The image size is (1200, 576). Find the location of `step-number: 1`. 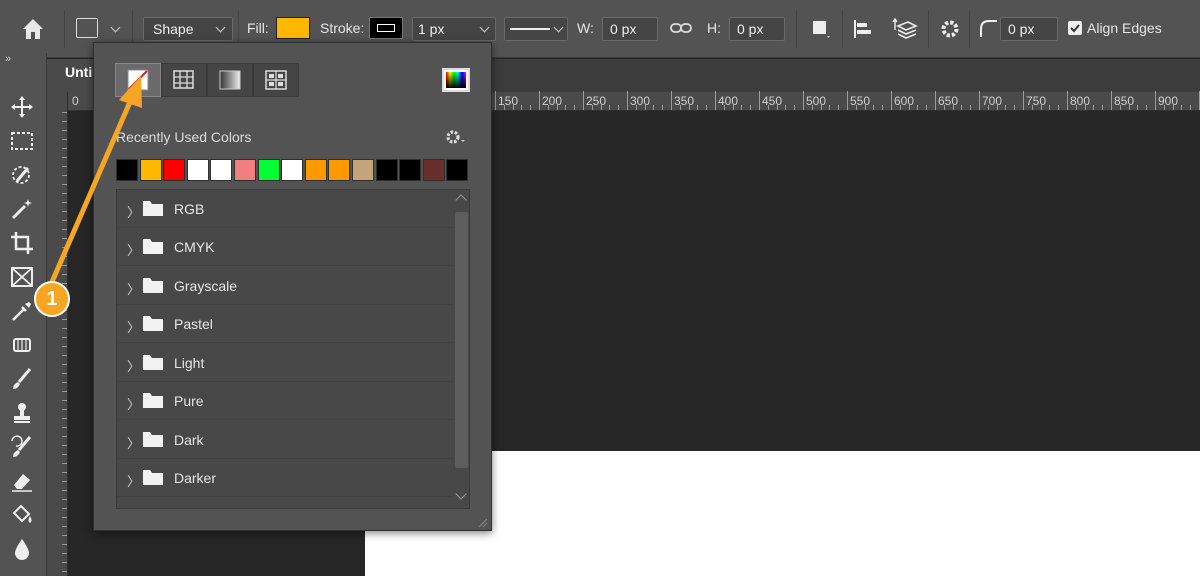

step-number: 1 is located at coordinates (52, 299).